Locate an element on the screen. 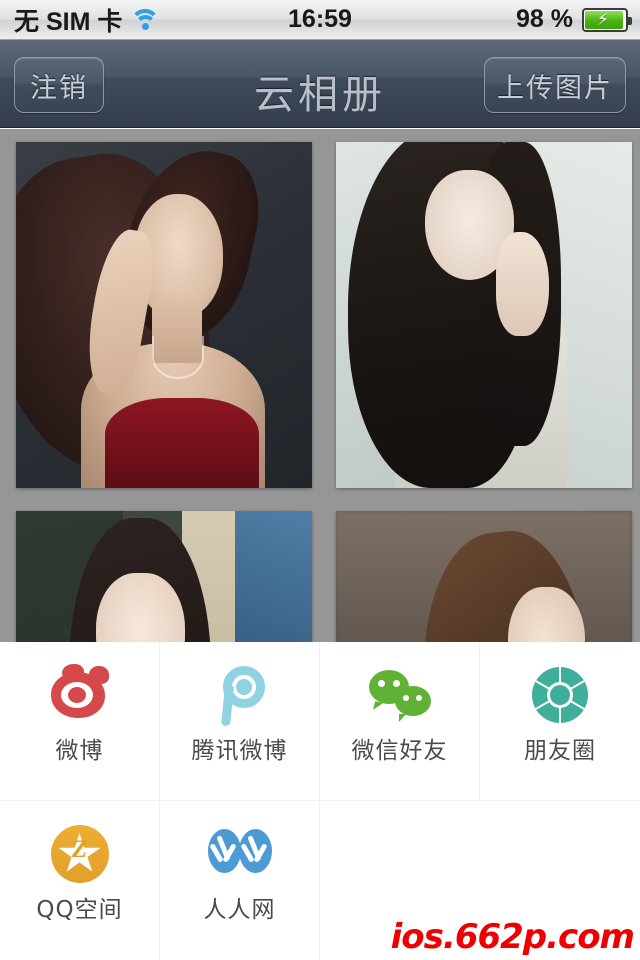 This screenshot has height=960, width=640. share-option-renren: 人人网 is located at coordinates (240, 880).